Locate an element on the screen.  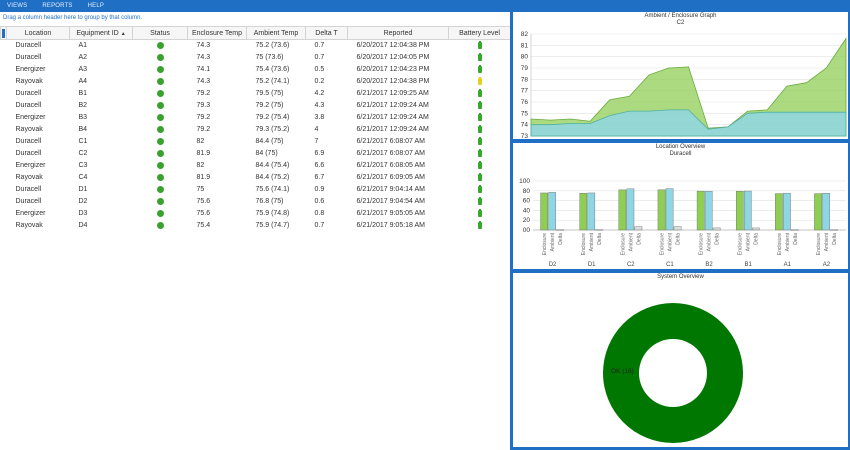
cell-reported: 6/21/2017 12:09:24 AM is located at coordinates (392, 129).